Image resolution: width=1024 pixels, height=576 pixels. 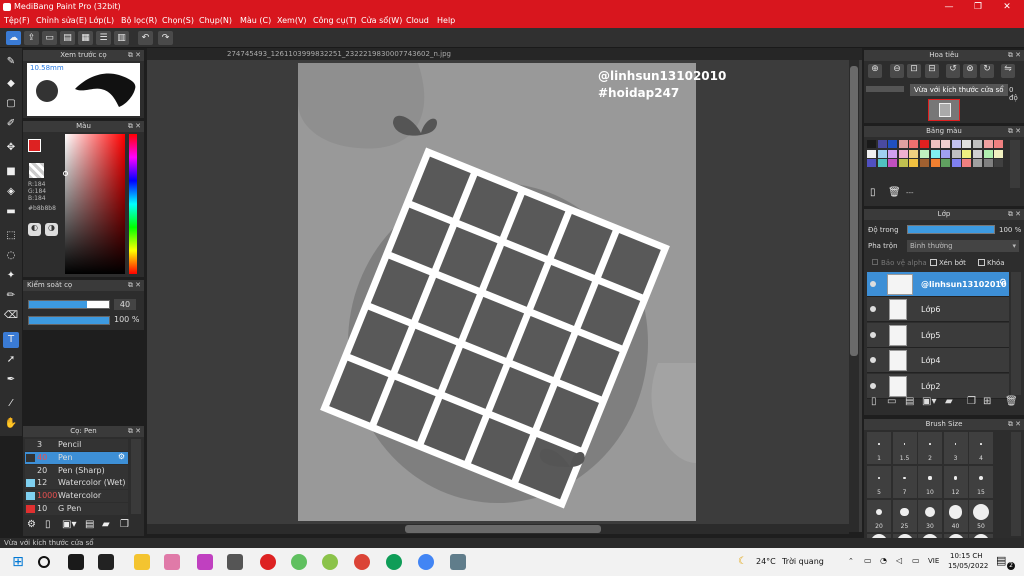 What do you see at coordinates (930, 448) in the screenshot?
I see `brush-size-option: 2` at bounding box center [930, 448].